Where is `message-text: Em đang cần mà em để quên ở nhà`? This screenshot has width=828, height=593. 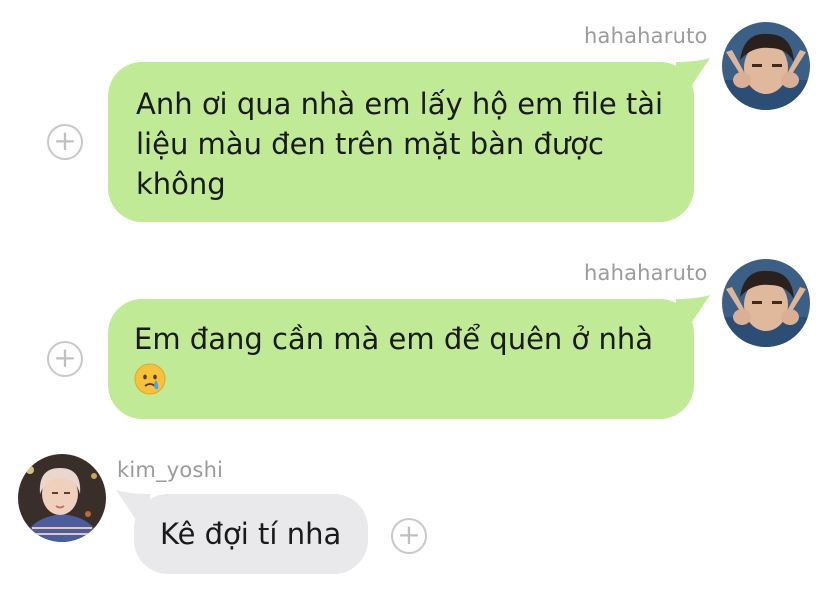
message-text: Em đang cần mà em để quên ở nhà is located at coordinates (394, 339).